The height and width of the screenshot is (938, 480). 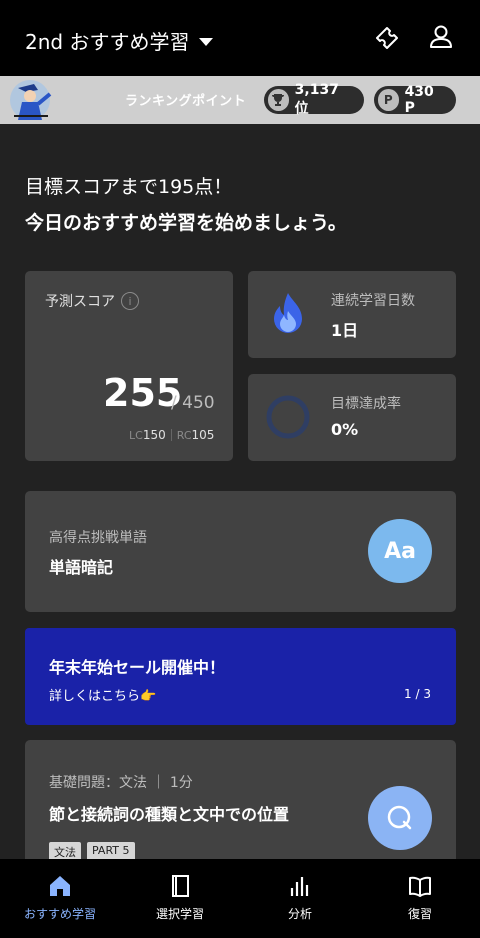 I want to click on rc-value: 105, so click(x=203, y=435).